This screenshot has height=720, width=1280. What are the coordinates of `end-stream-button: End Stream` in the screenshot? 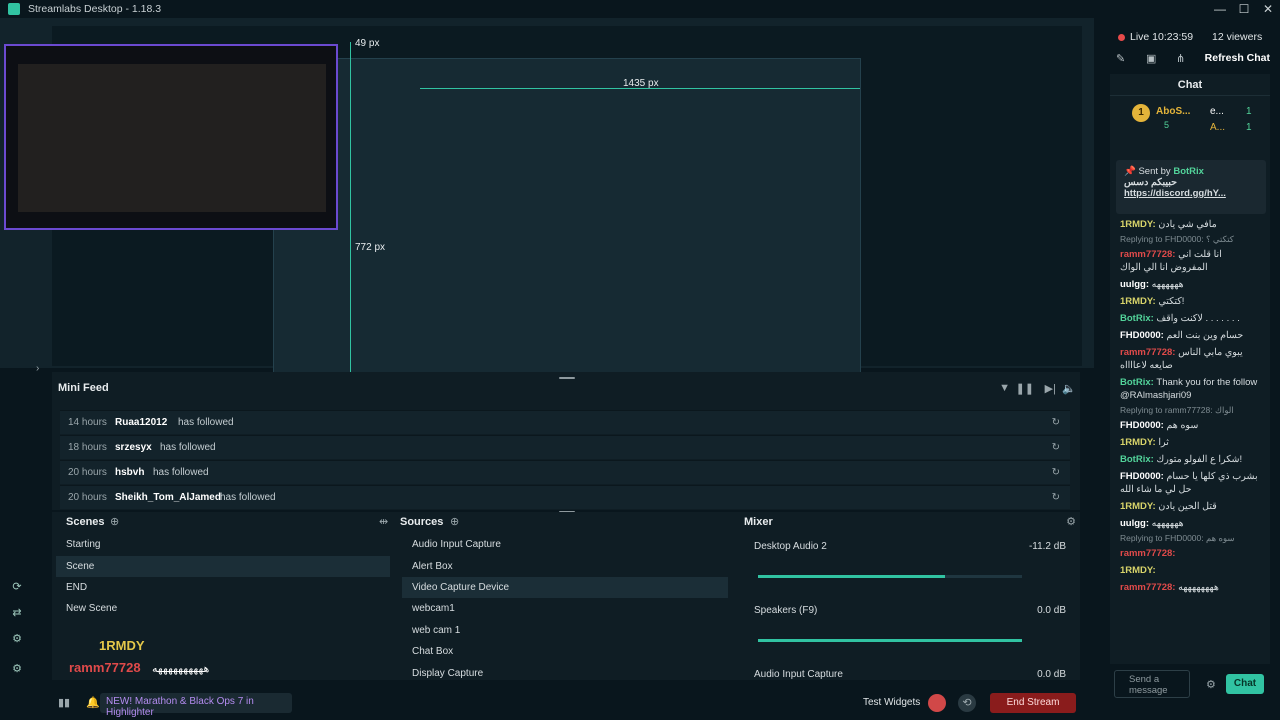 It's located at (1033, 703).